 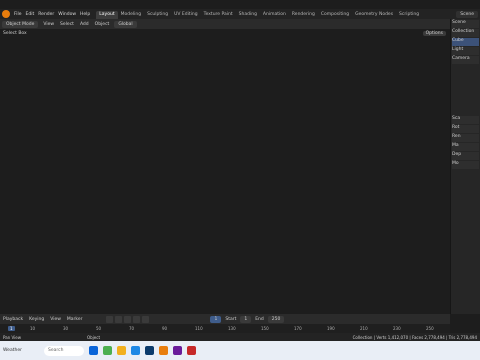 I want to click on blender-logo-icon, so click(x=6, y=14).